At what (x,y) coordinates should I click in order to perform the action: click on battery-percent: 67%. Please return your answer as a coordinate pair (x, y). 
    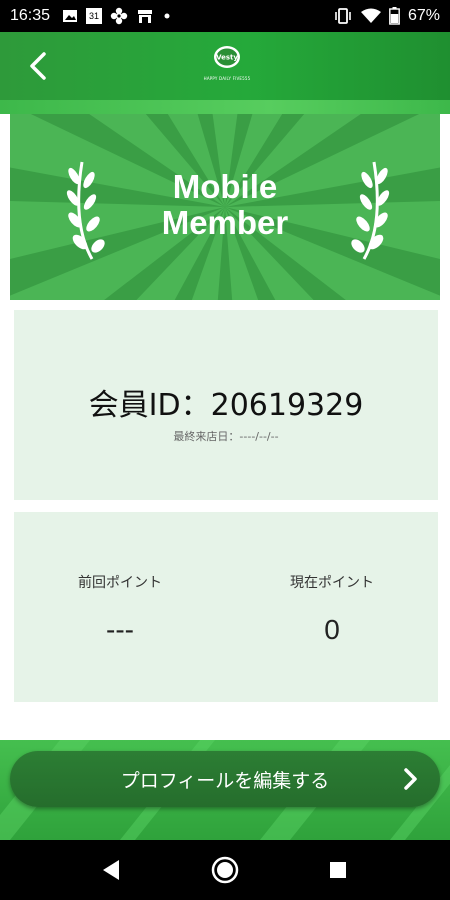
    Looking at the image, I should click on (423, 15).